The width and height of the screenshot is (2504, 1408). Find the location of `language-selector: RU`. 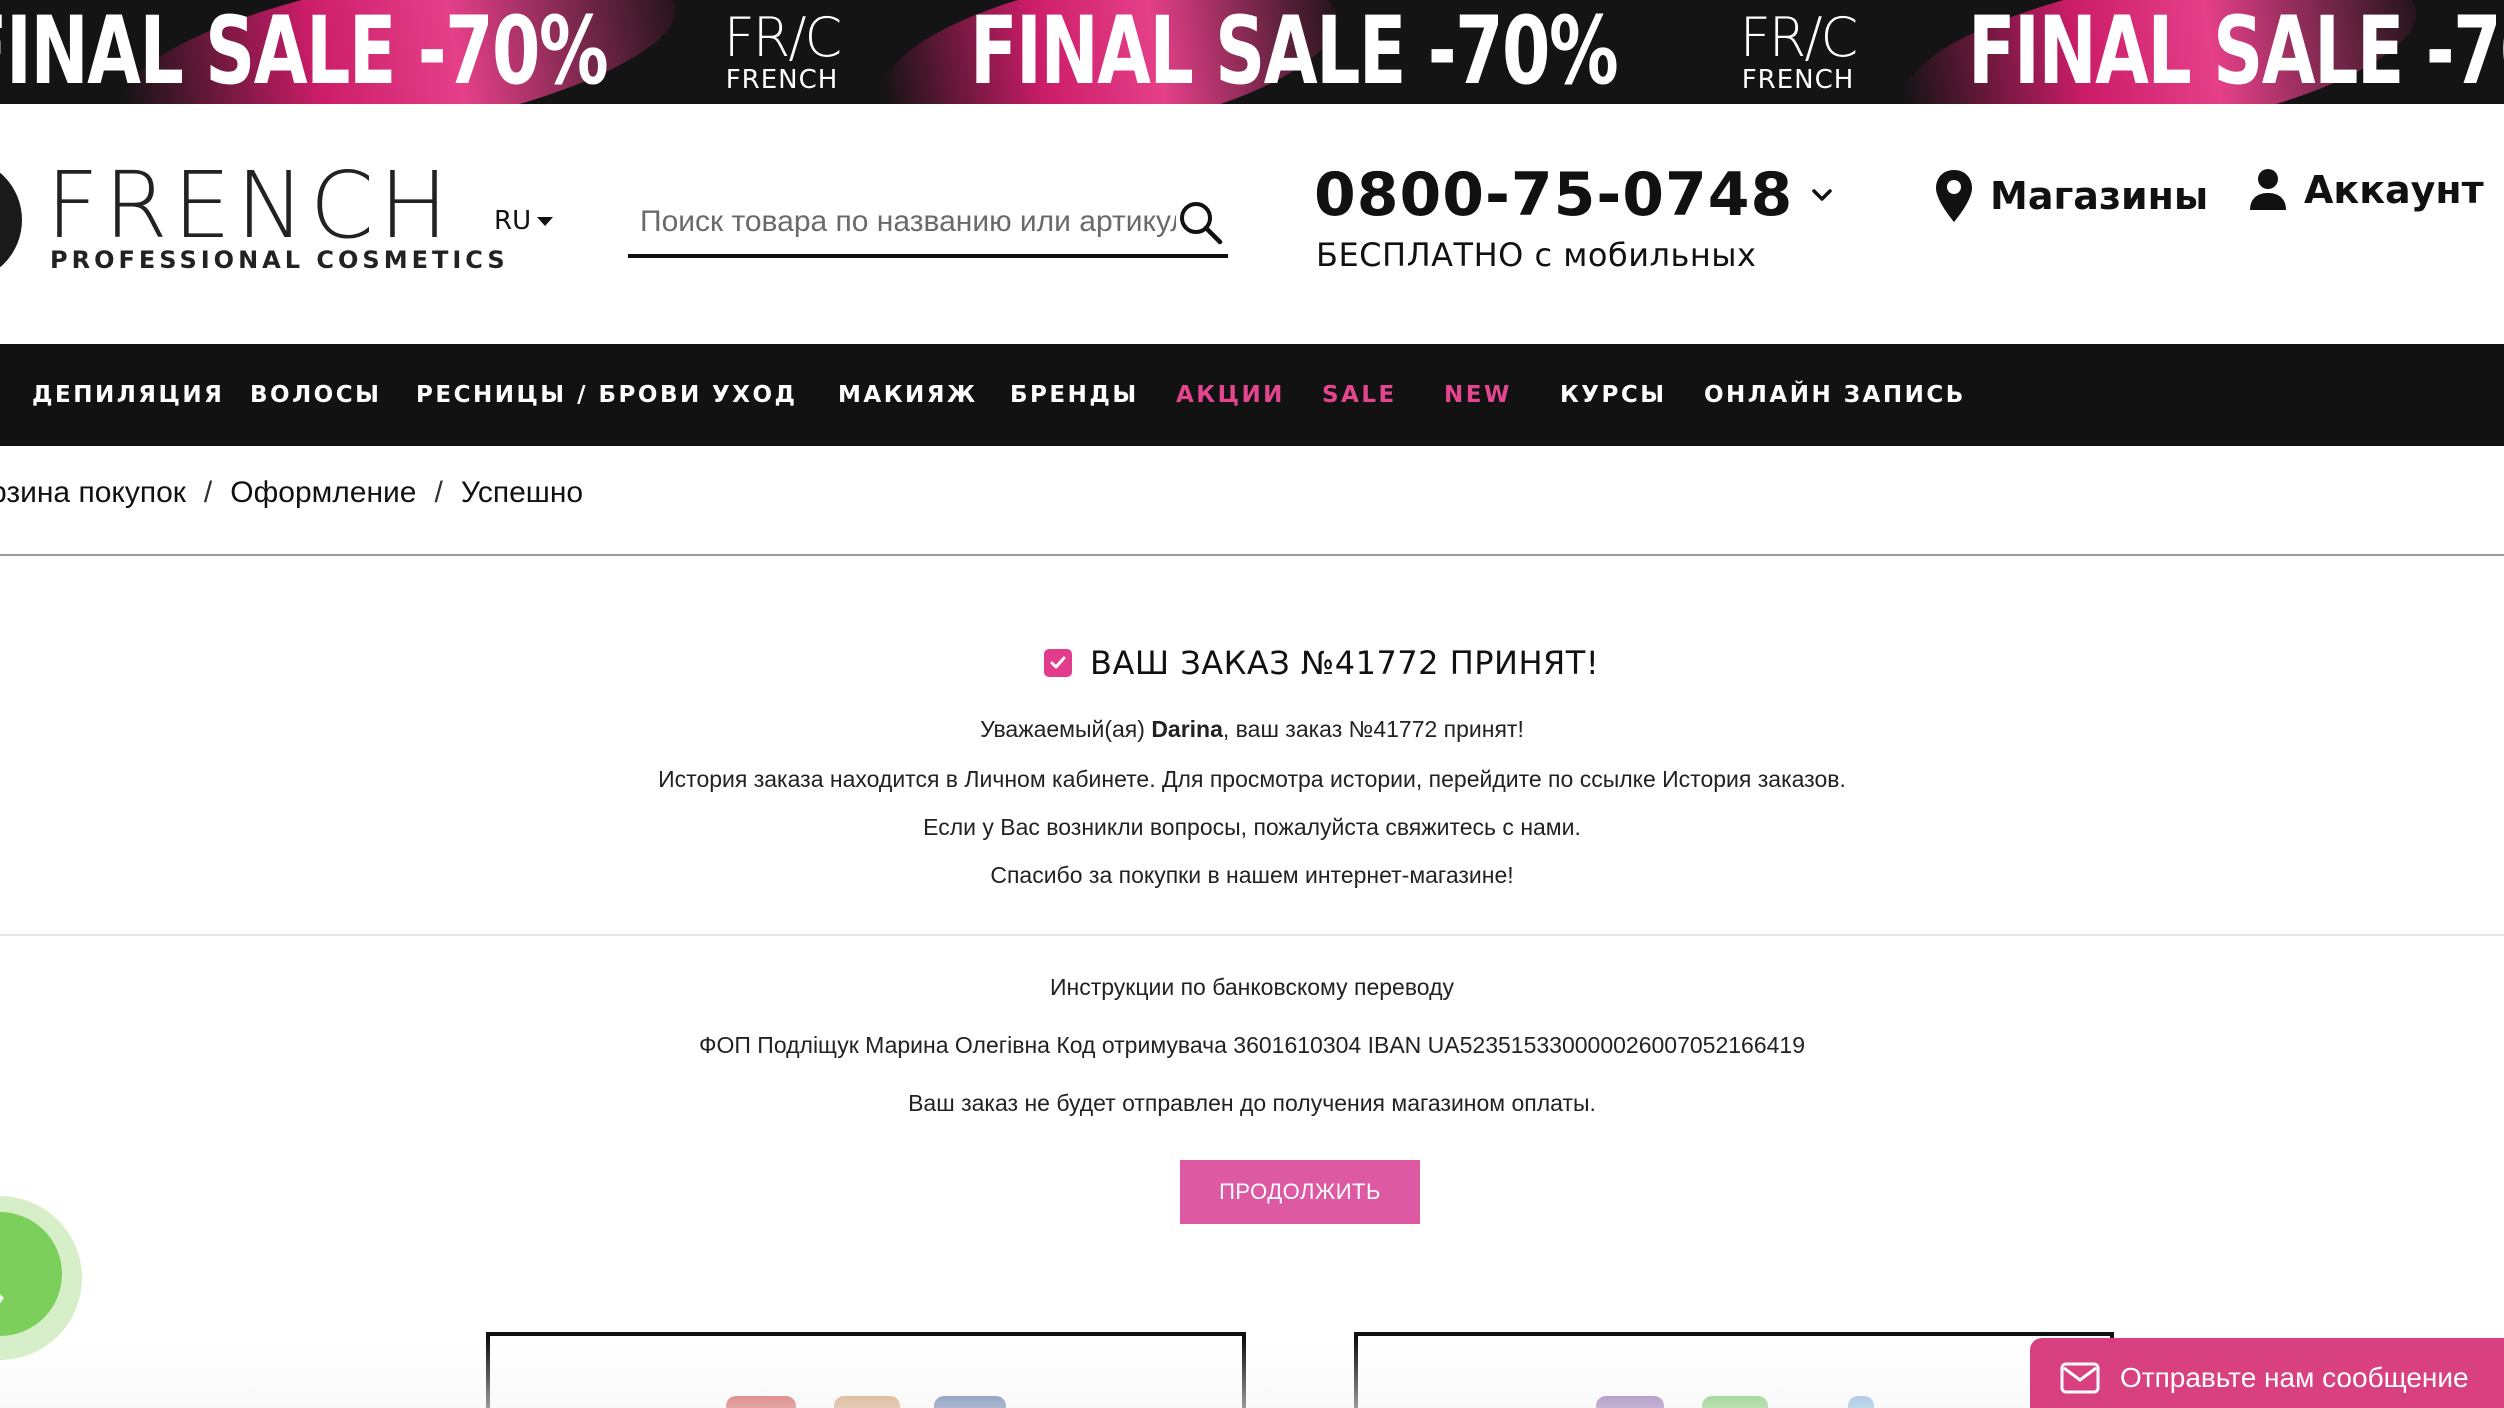

language-selector: RU is located at coordinates (524, 221).